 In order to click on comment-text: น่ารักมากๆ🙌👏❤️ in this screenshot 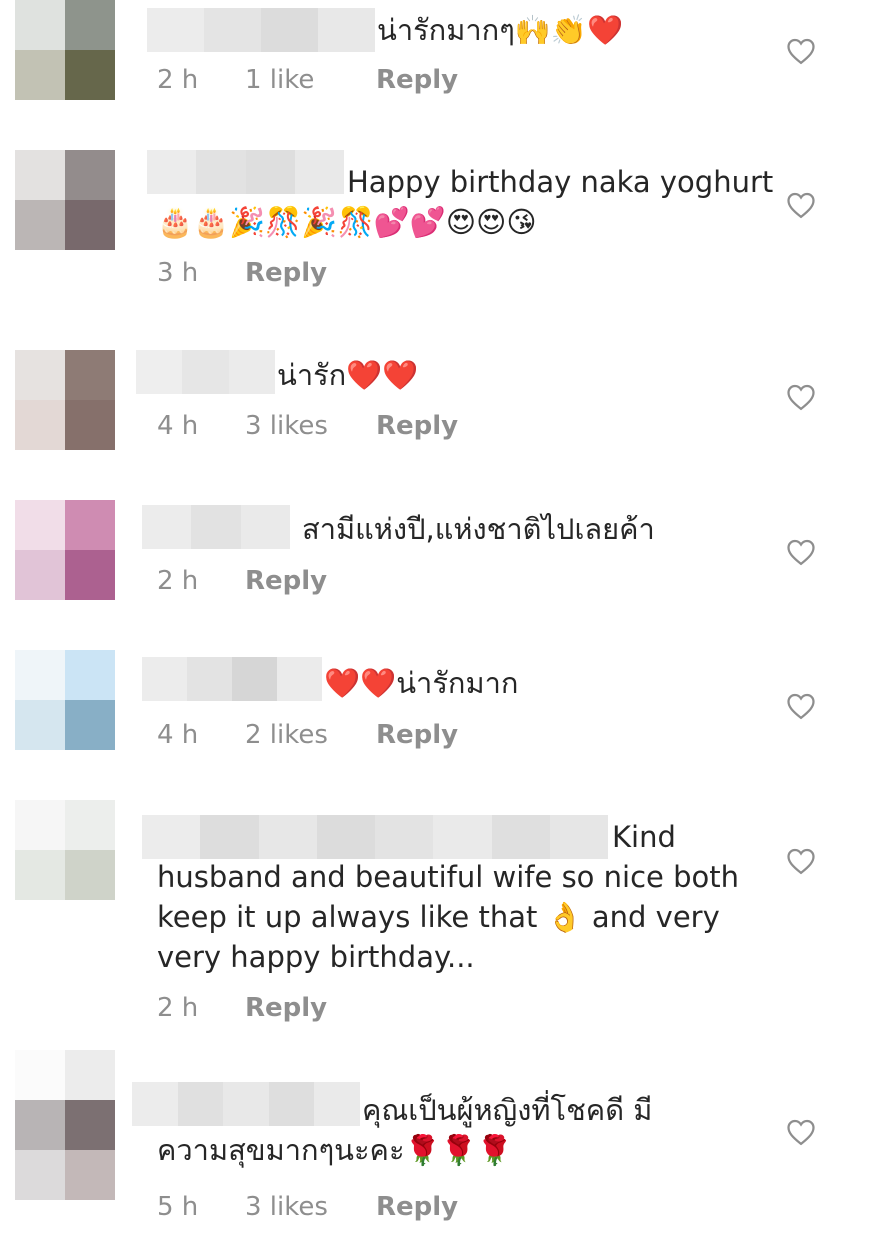, I will do `click(500, 30)`.